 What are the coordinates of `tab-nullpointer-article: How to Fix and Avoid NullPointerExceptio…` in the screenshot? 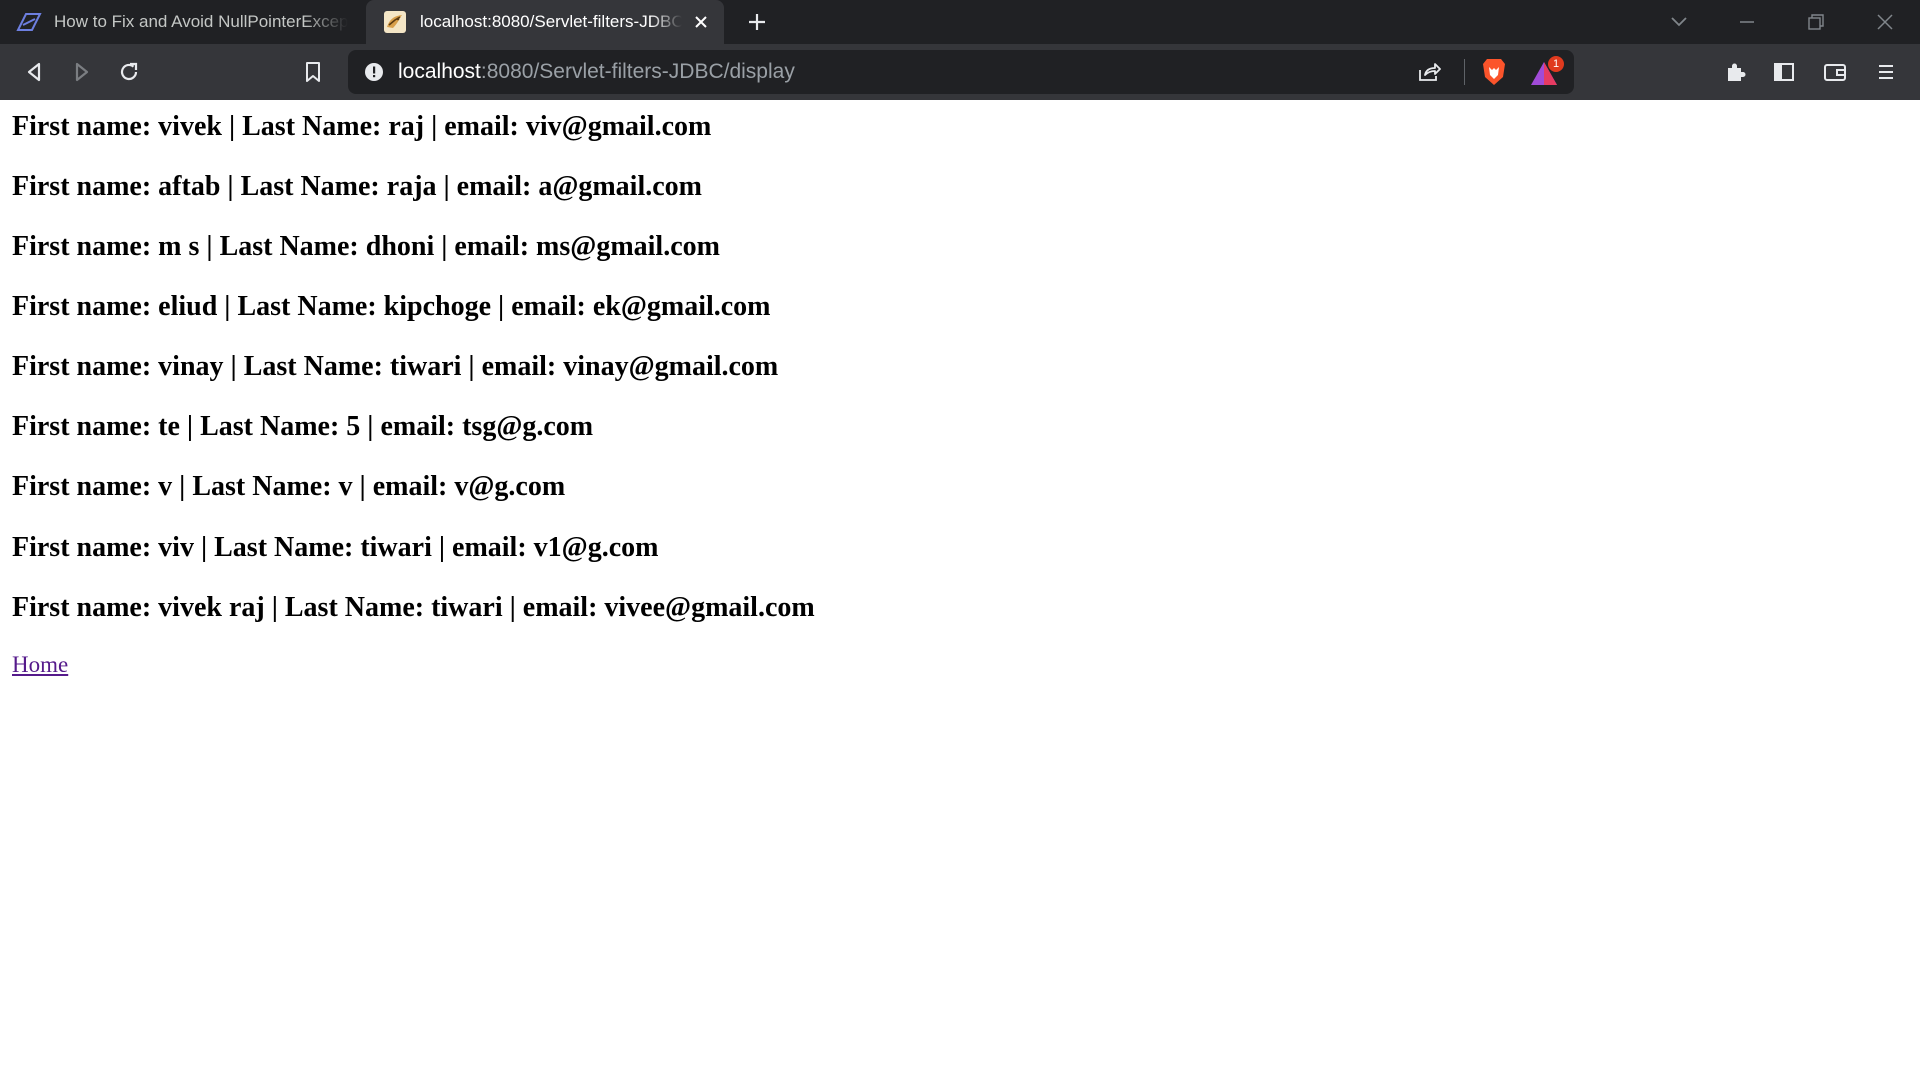 It's located at (181, 22).